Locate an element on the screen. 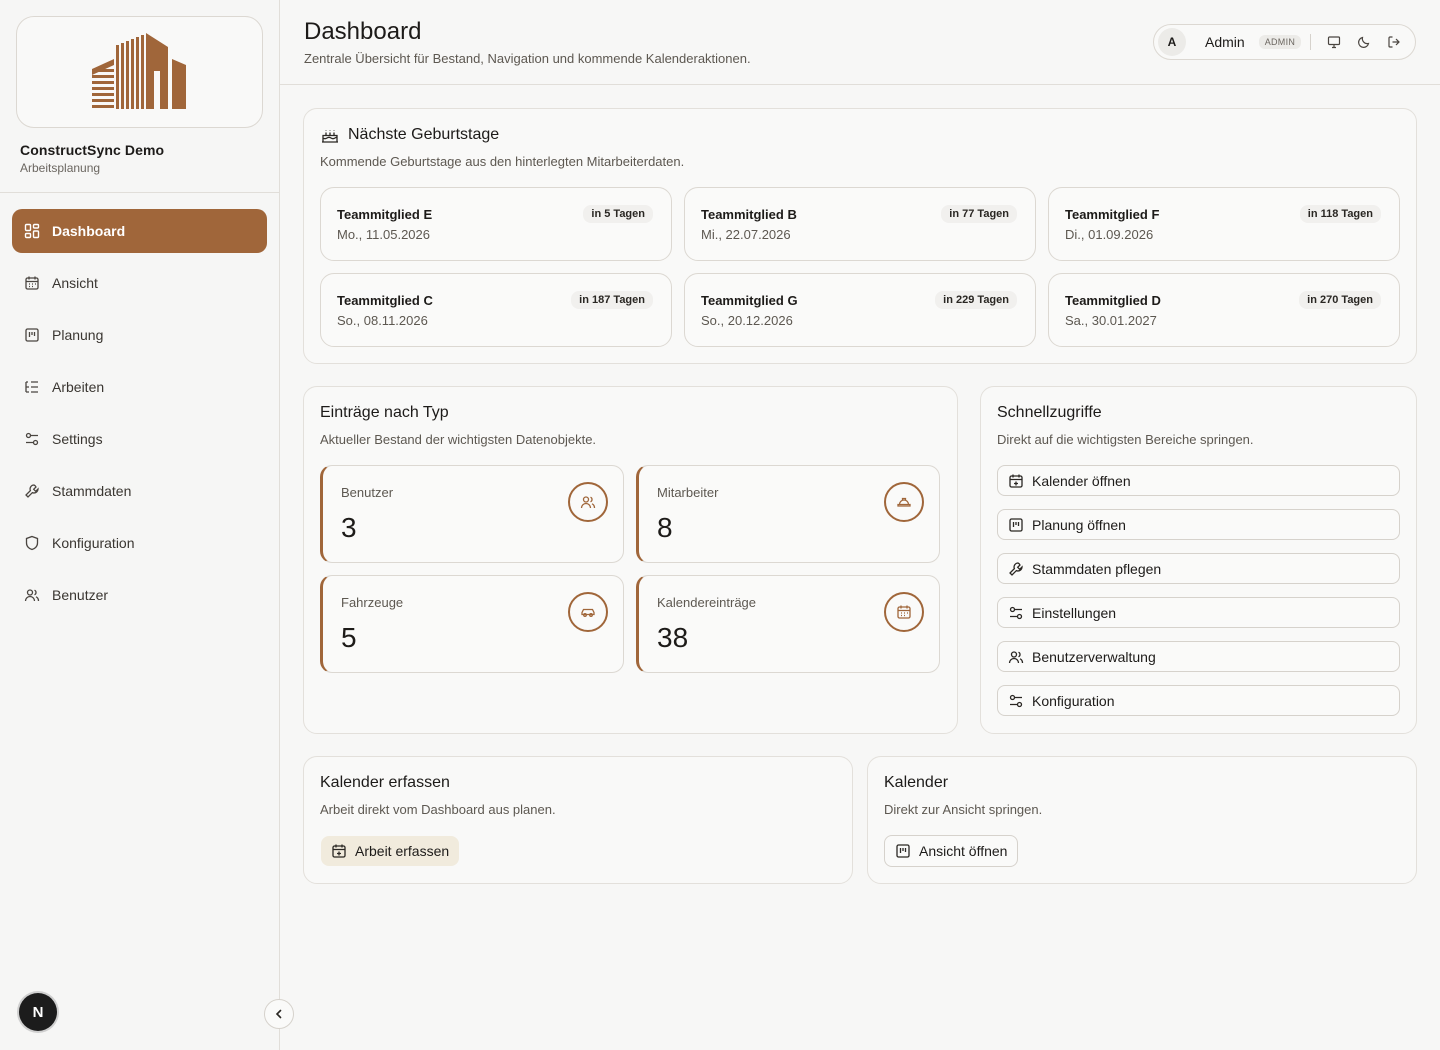  birthday-countdown: in 5 Tagen is located at coordinates (618, 214).